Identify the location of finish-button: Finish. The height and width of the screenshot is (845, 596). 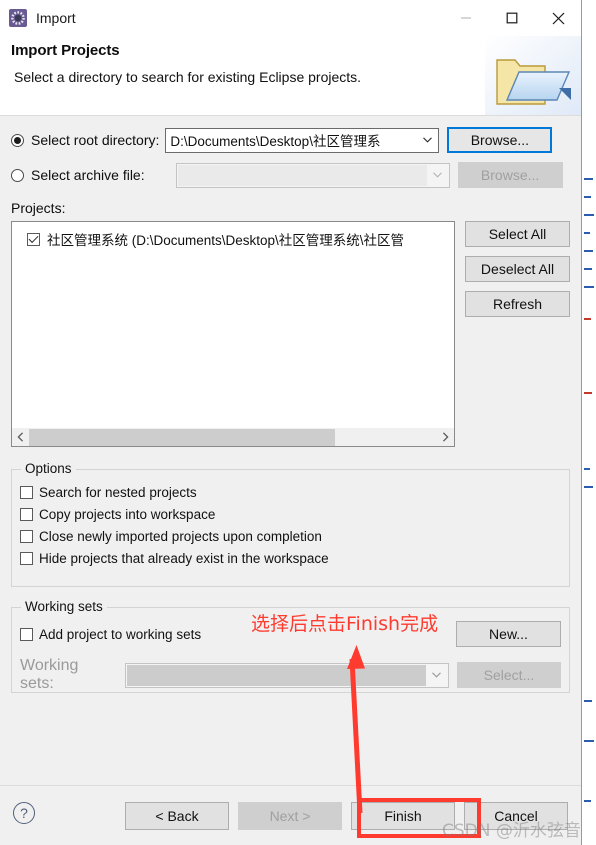
(403, 816).